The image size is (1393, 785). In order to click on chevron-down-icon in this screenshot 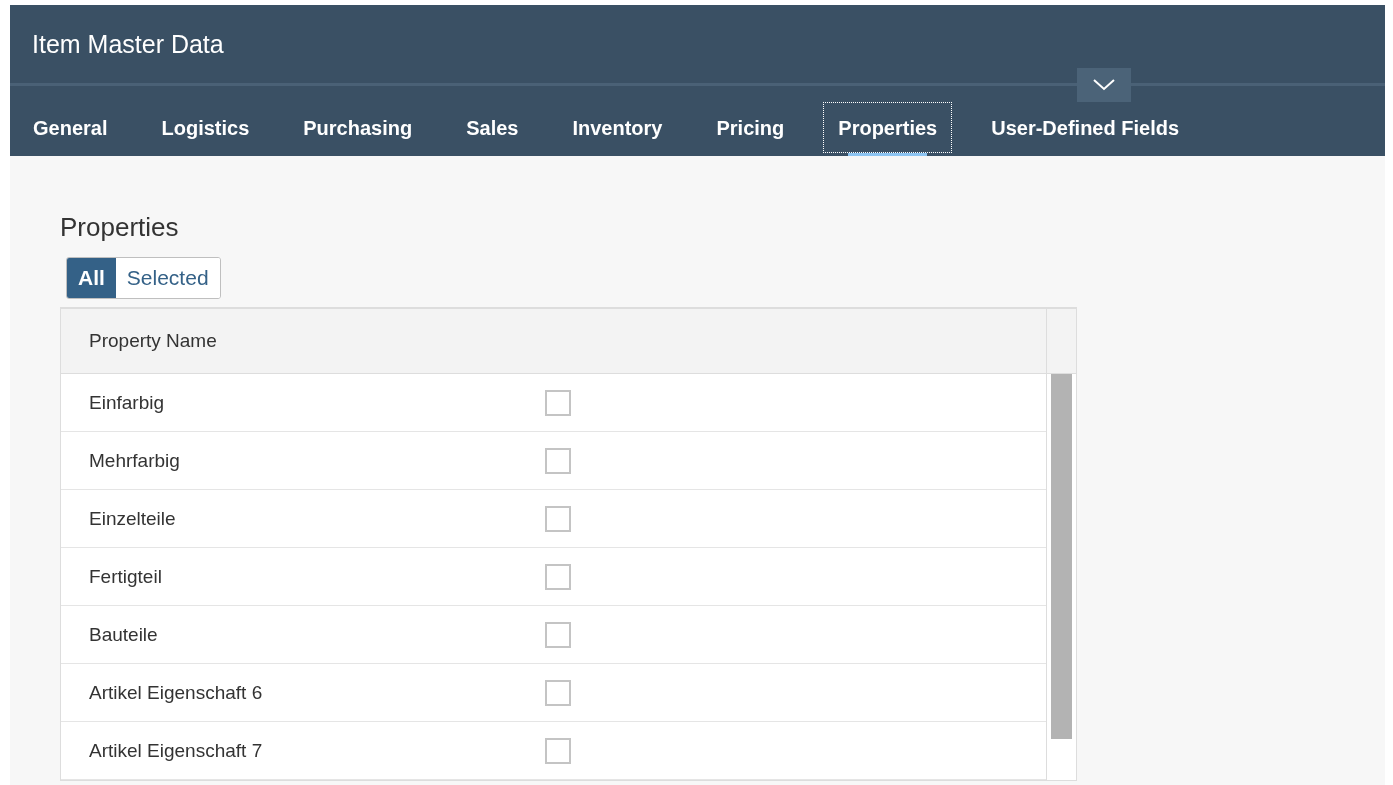, I will do `click(1104, 85)`.